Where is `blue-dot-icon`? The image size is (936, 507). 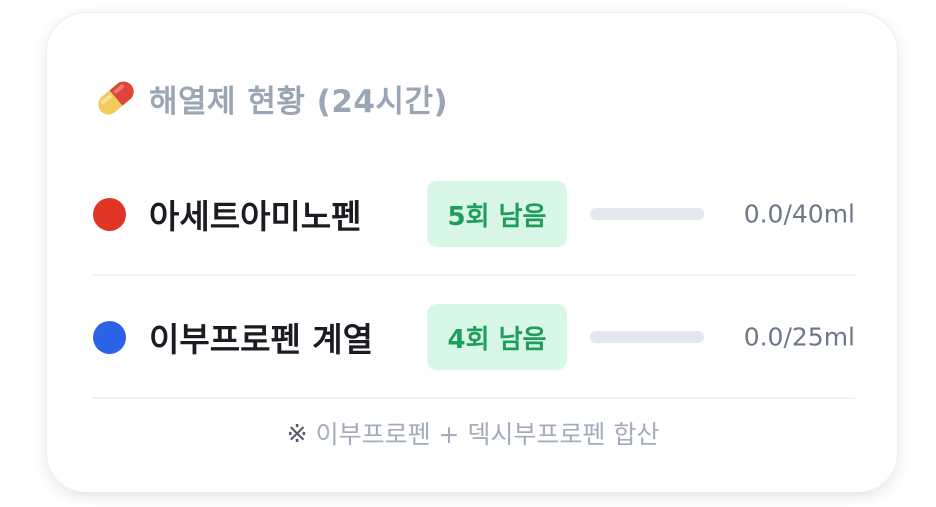
blue-dot-icon is located at coordinates (109, 337).